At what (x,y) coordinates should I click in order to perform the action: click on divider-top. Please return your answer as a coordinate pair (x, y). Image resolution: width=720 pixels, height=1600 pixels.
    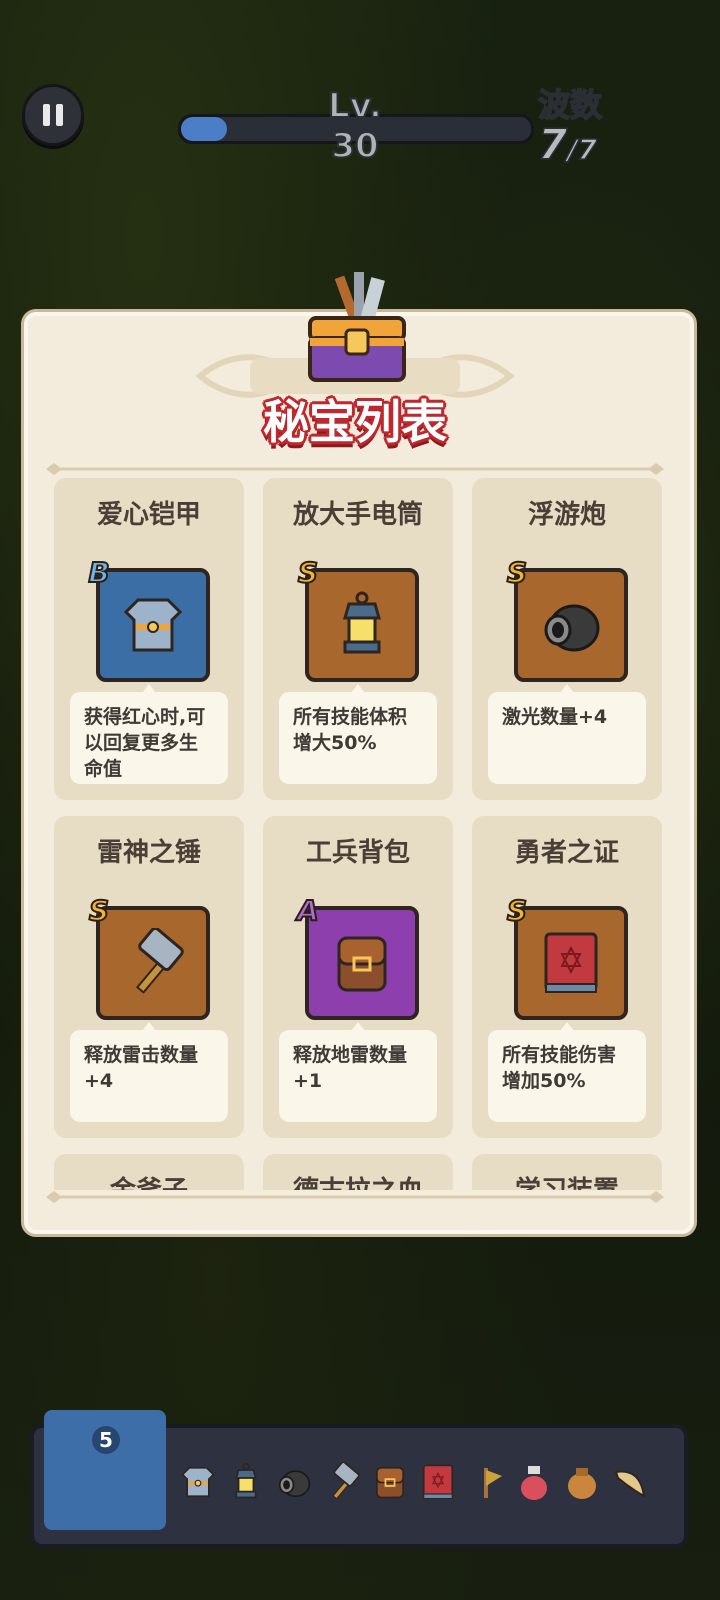
    Looking at the image, I should click on (355, 469).